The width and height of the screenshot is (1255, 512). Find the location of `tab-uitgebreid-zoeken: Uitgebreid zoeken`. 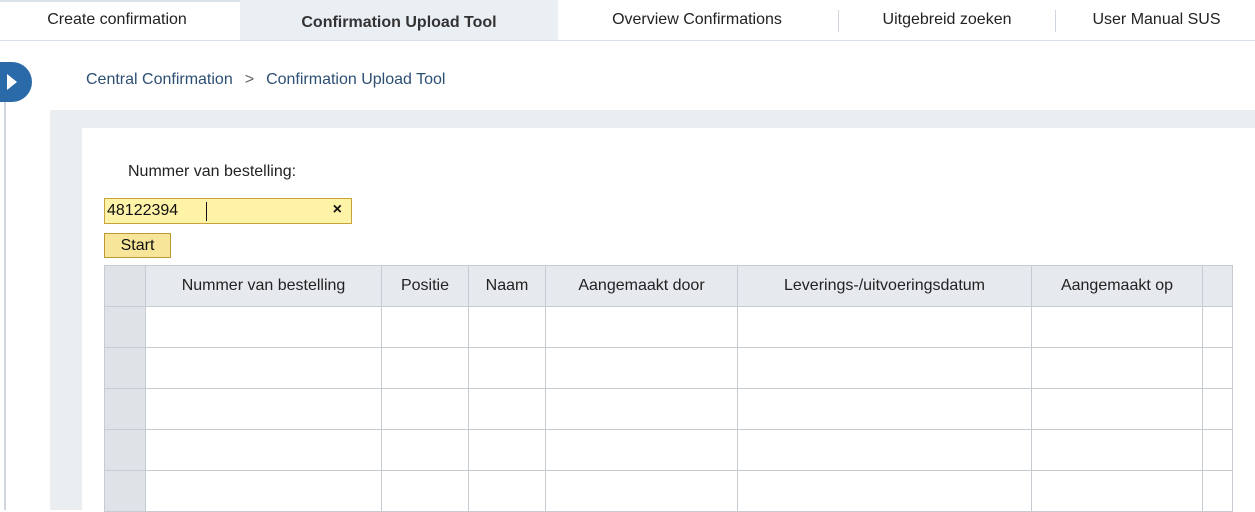

tab-uitgebreid-zoeken: Uitgebreid zoeken is located at coordinates (947, 20).